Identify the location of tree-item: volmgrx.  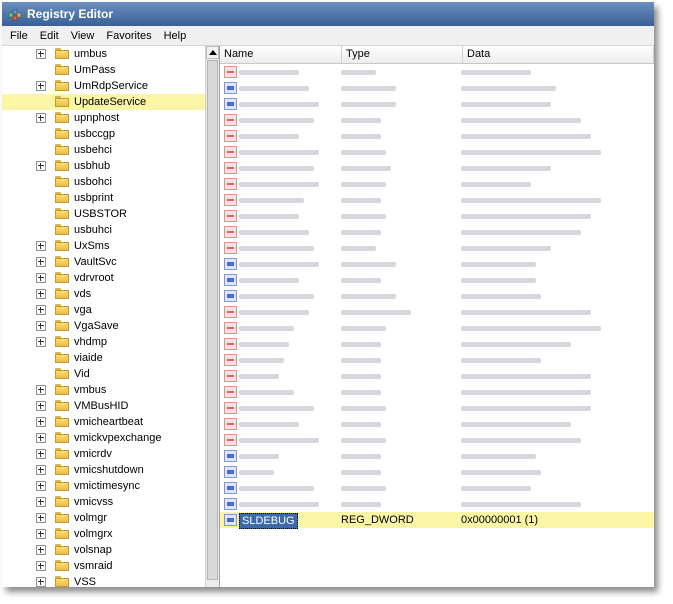
(104, 534).